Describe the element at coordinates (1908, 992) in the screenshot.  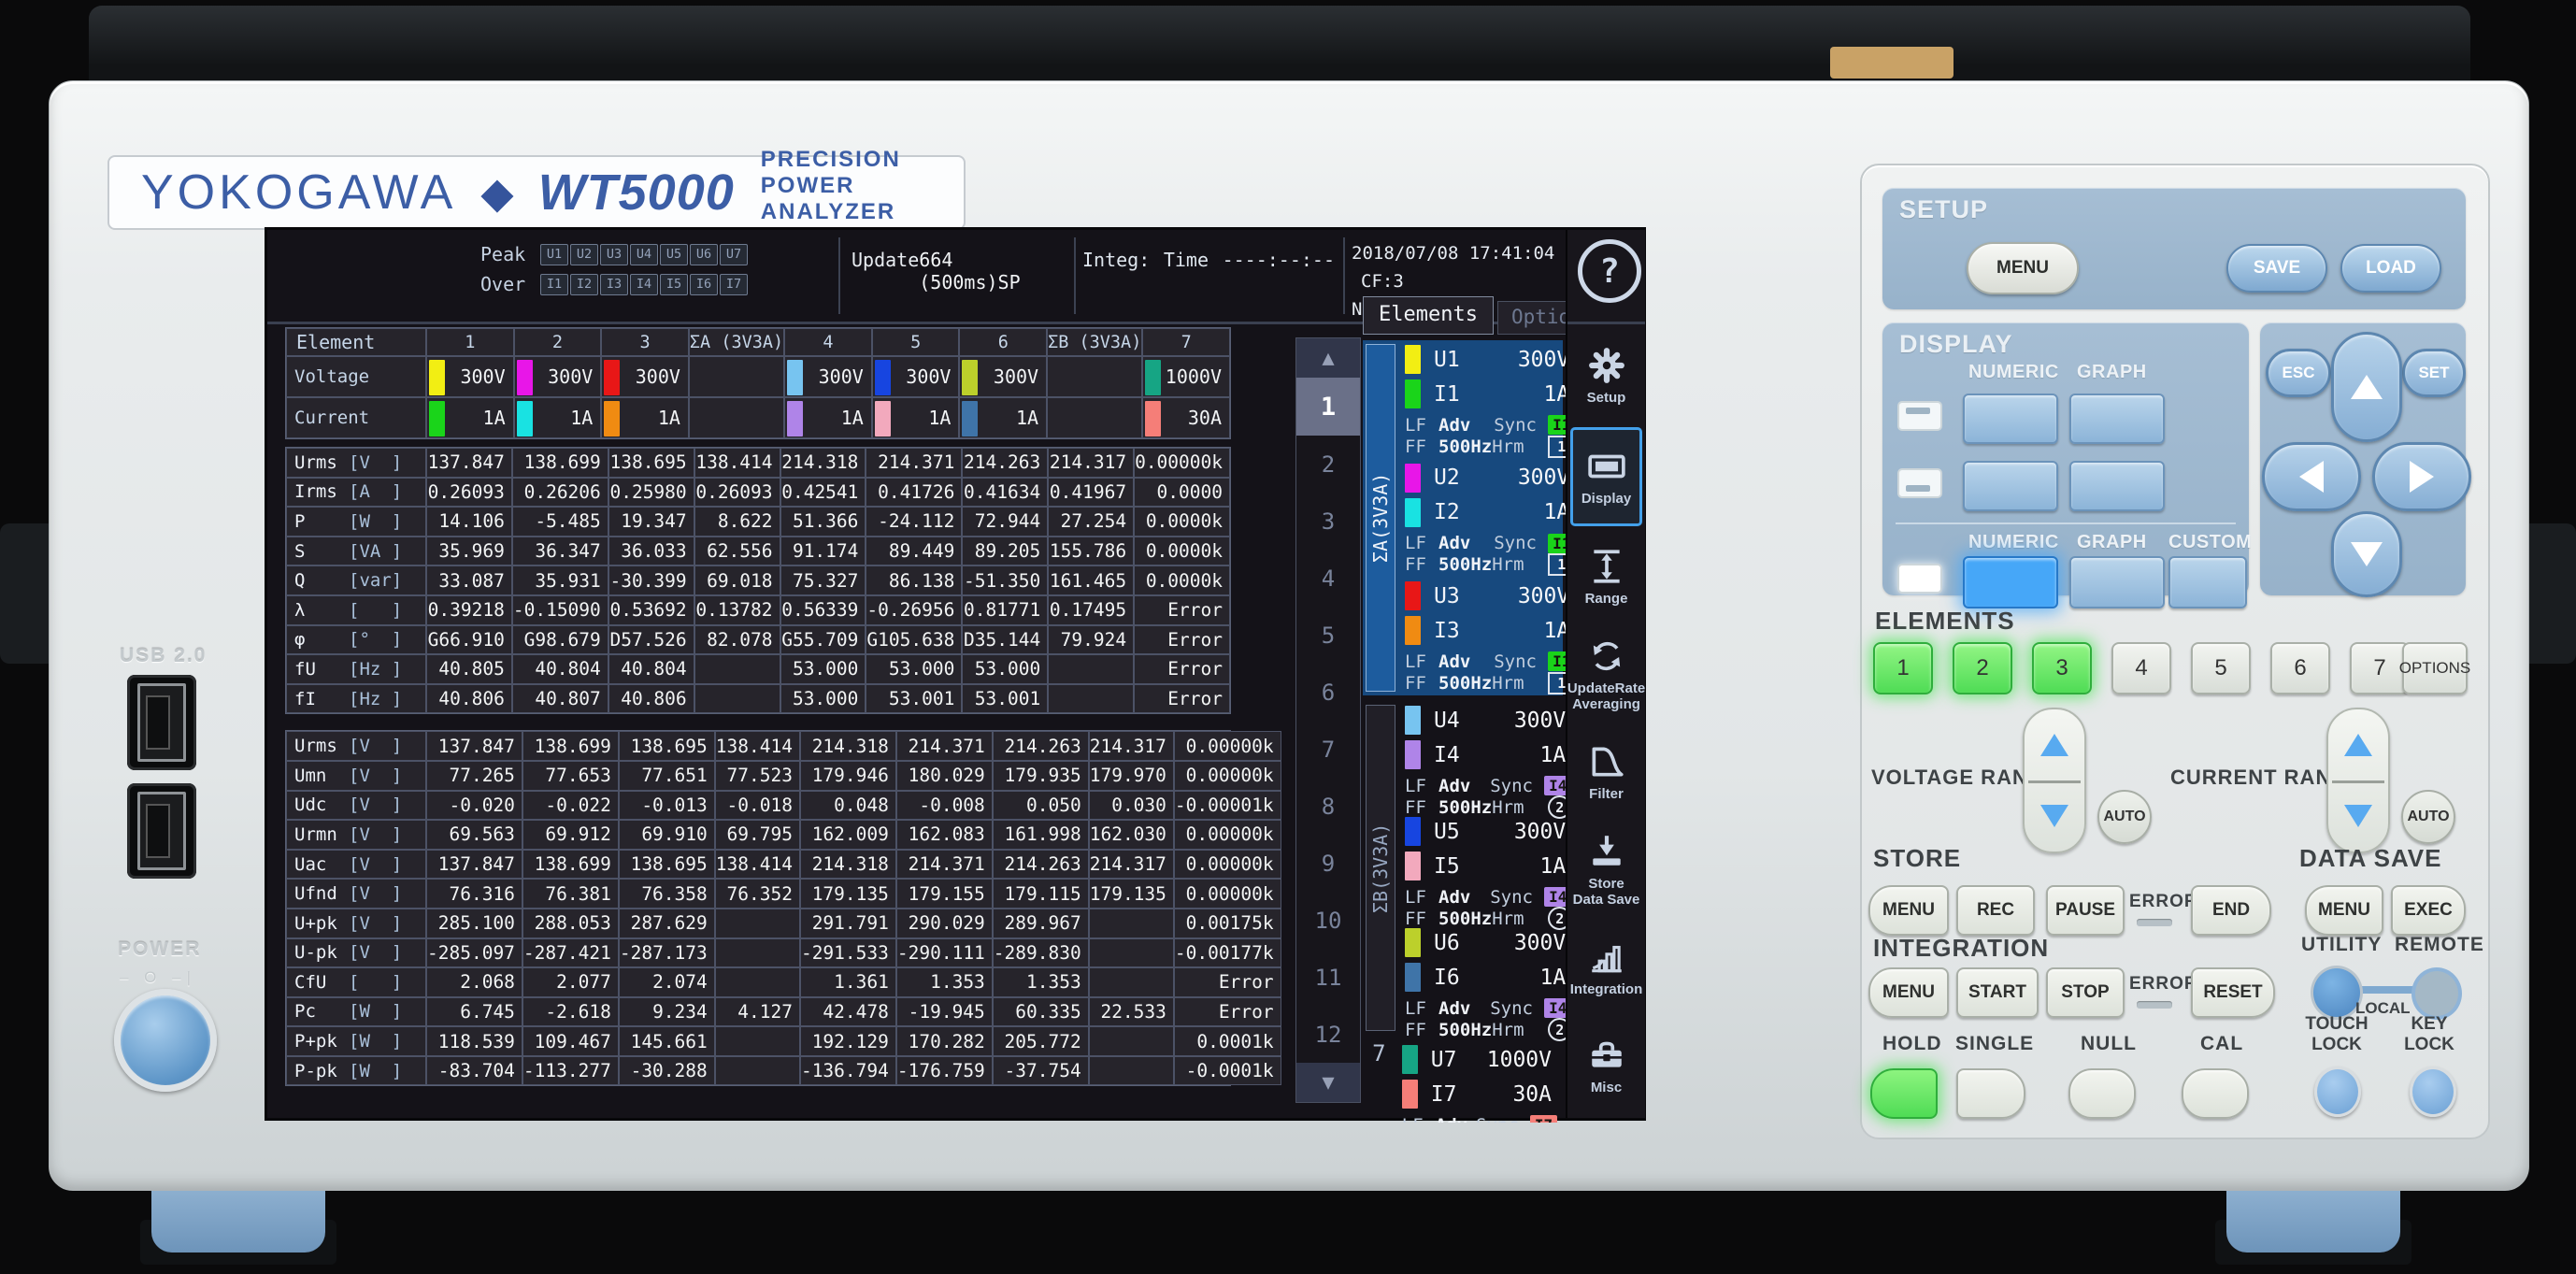
I see `integration-menu-button: MENU` at that location.